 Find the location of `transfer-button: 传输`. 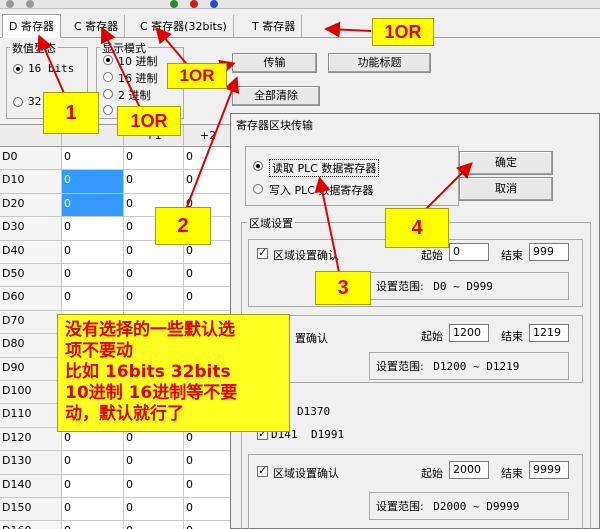

transfer-button: 传输 is located at coordinates (274, 63).